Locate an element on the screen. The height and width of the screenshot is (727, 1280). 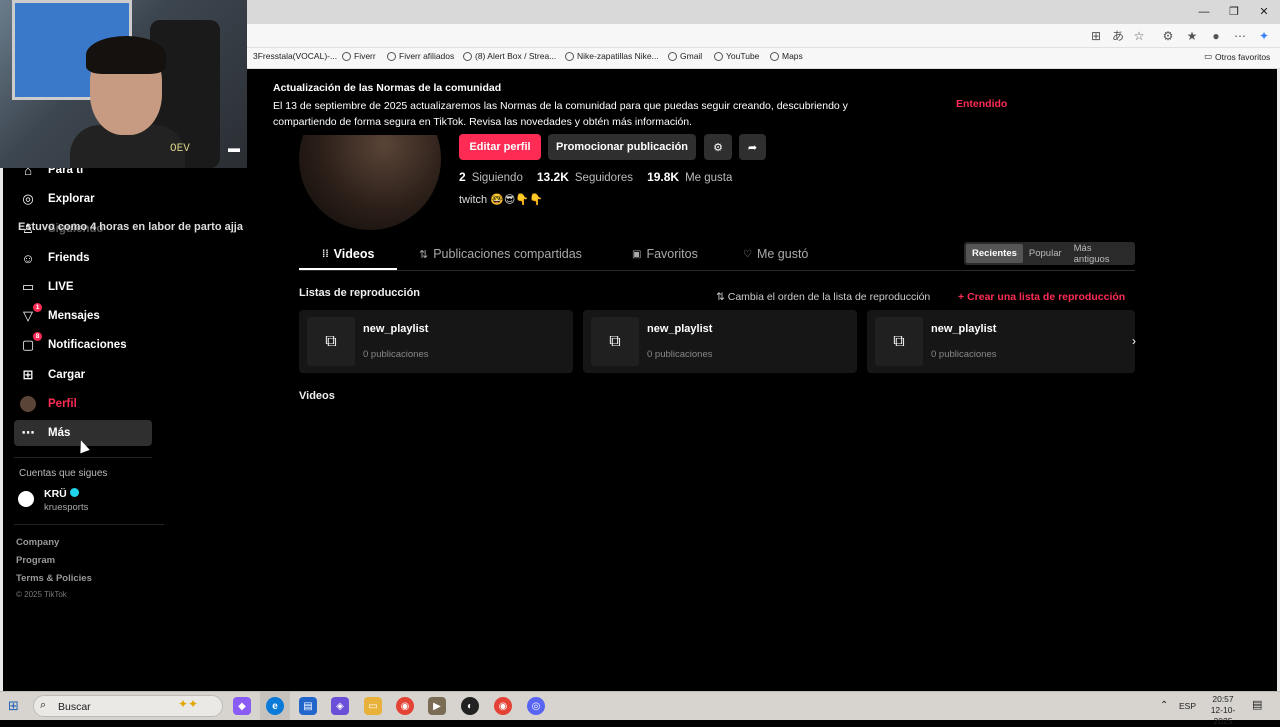
repost-icon: ⇅ is located at coordinates (424, 254).